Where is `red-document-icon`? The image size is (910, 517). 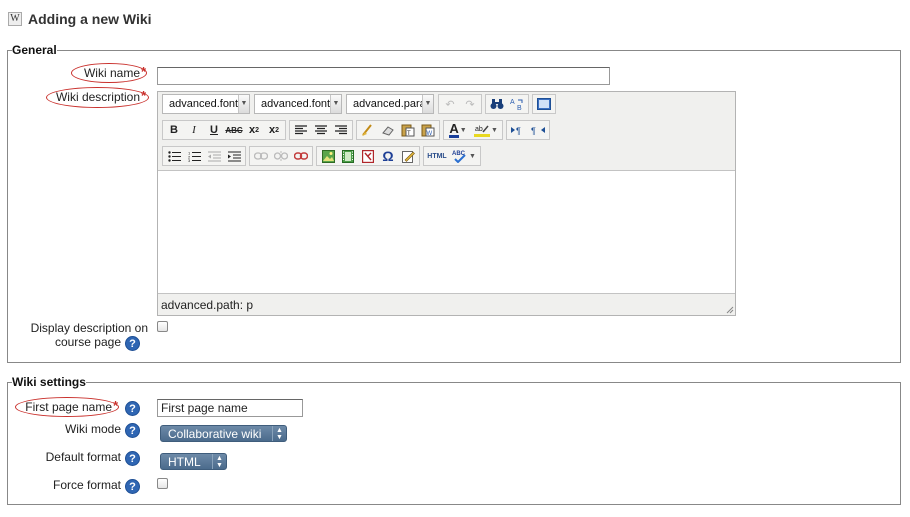
red-document-icon is located at coordinates (368, 156).